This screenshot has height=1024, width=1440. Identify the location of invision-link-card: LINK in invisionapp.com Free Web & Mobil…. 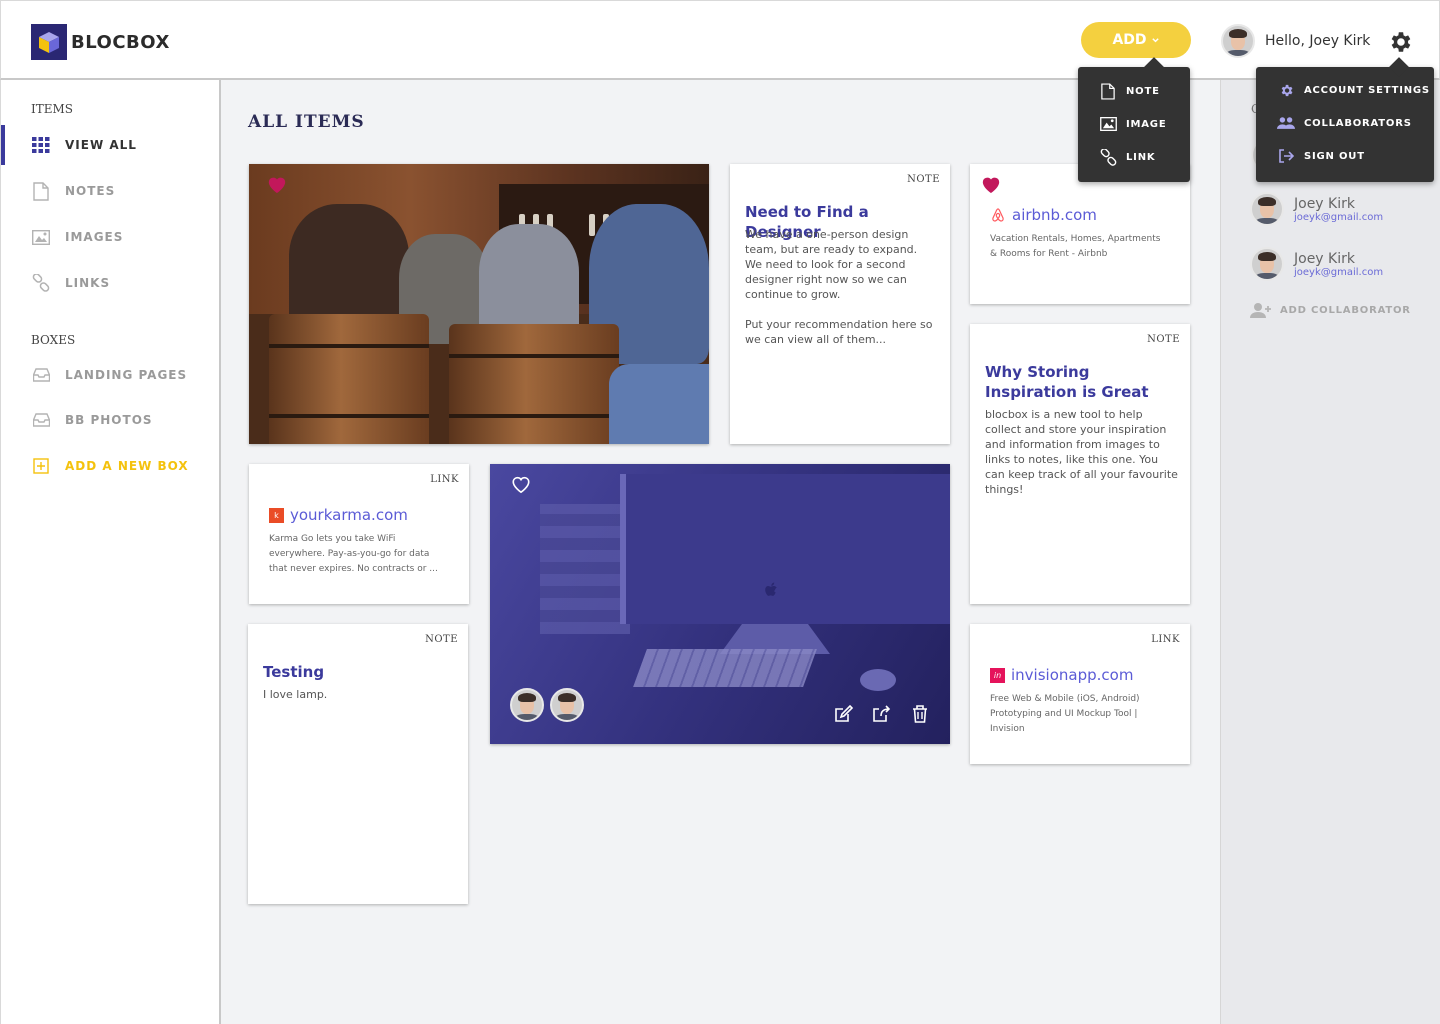
(1080, 694).